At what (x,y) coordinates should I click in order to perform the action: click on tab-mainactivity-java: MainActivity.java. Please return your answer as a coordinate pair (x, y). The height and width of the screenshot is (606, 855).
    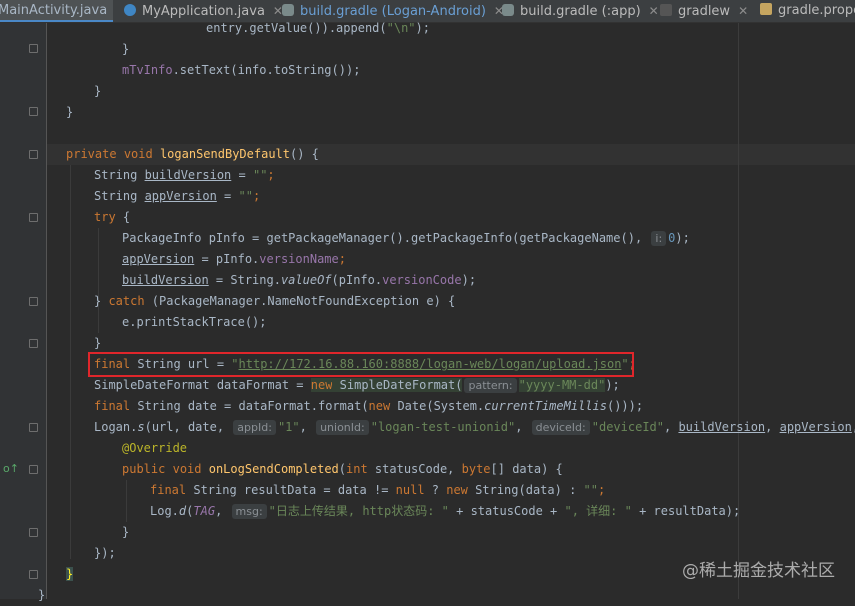
    Looking at the image, I should click on (56, 11).